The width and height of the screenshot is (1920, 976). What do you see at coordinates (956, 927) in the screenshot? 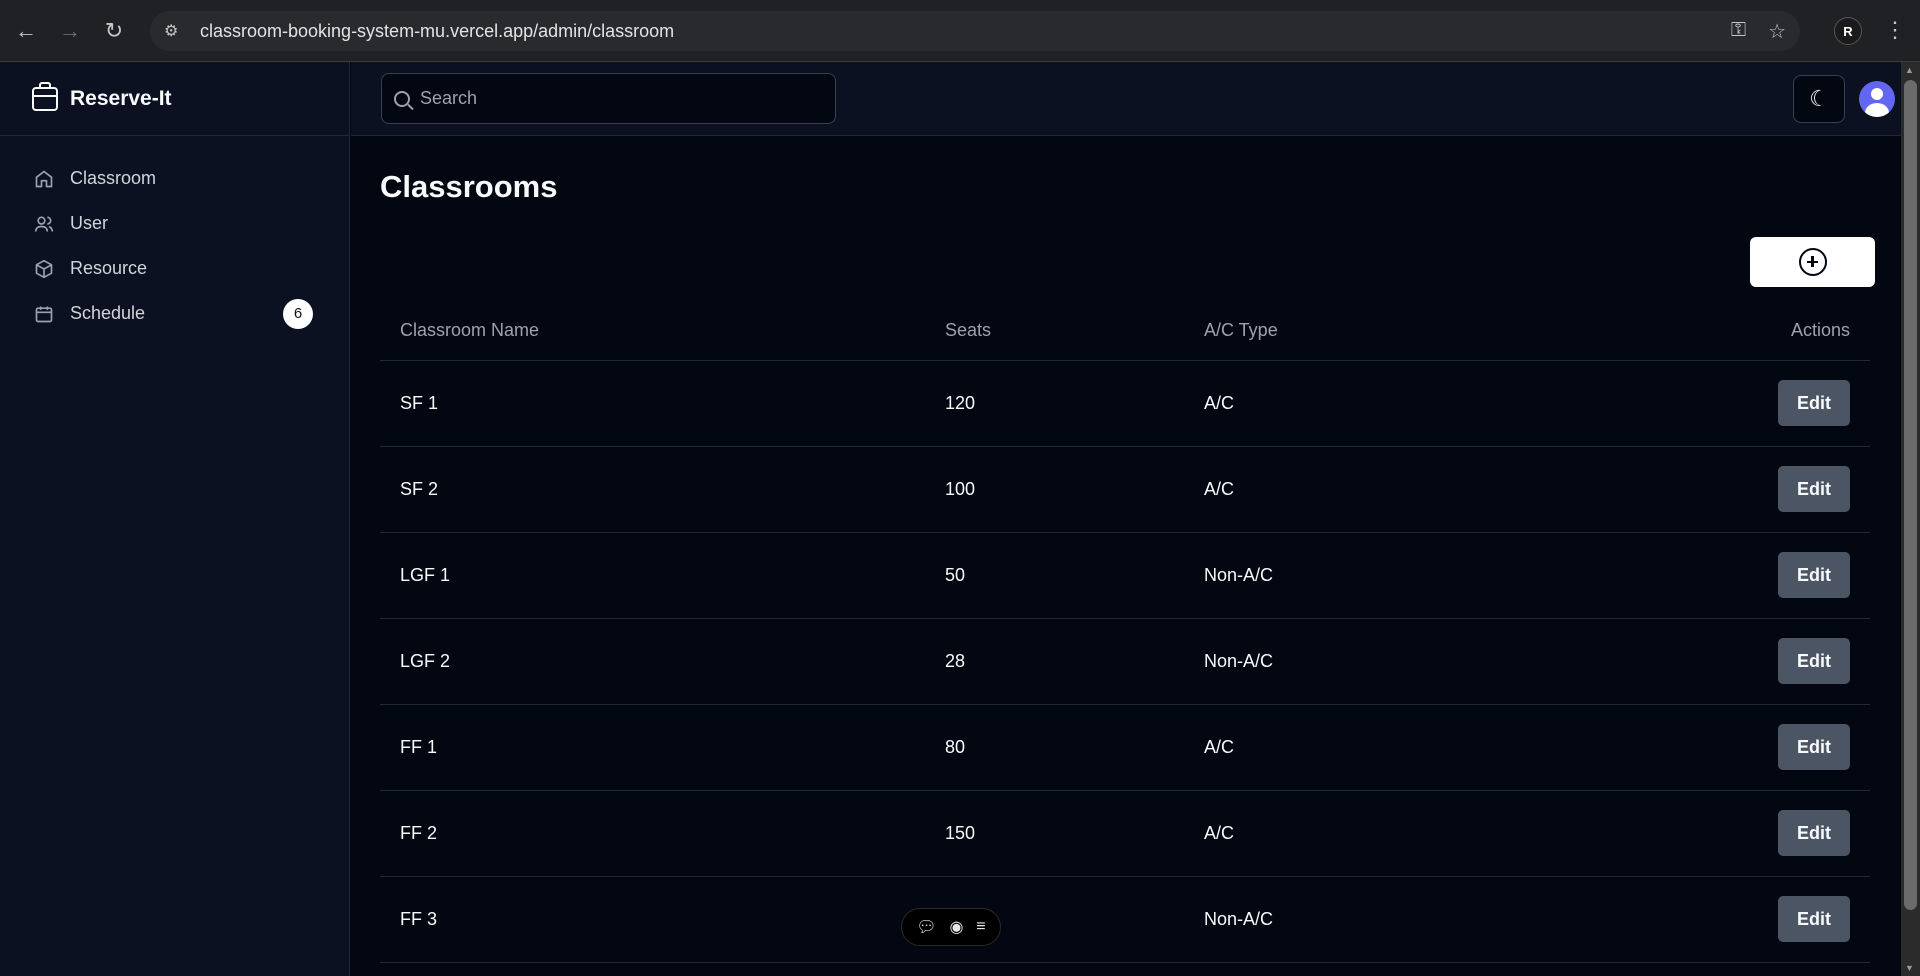
I see `eye-icon: ◉` at bounding box center [956, 927].